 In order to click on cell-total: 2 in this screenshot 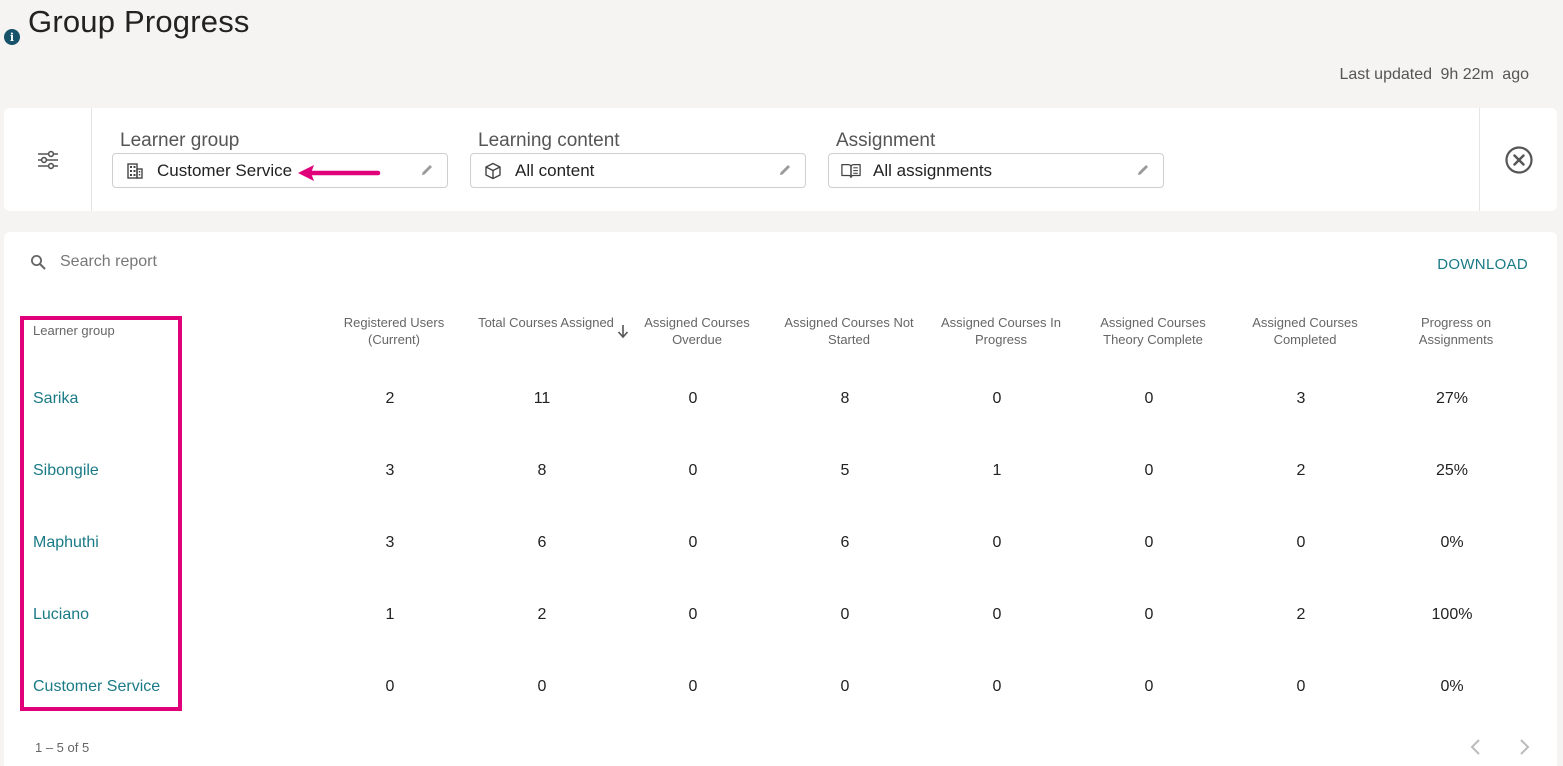, I will do `click(542, 614)`.